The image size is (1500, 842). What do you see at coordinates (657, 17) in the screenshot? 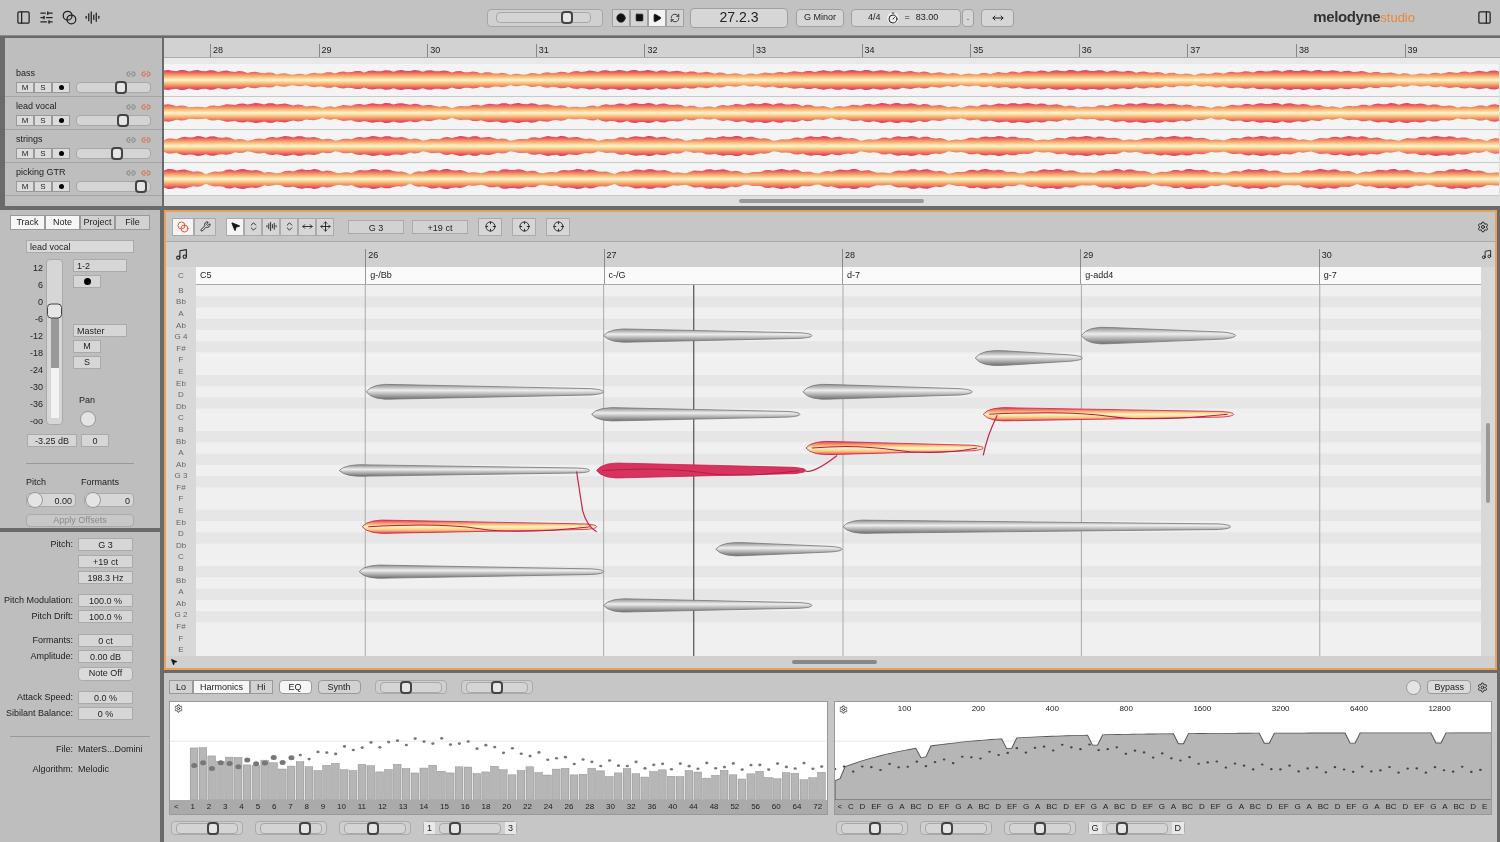
I see `play-button` at bounding box center [657, 17].